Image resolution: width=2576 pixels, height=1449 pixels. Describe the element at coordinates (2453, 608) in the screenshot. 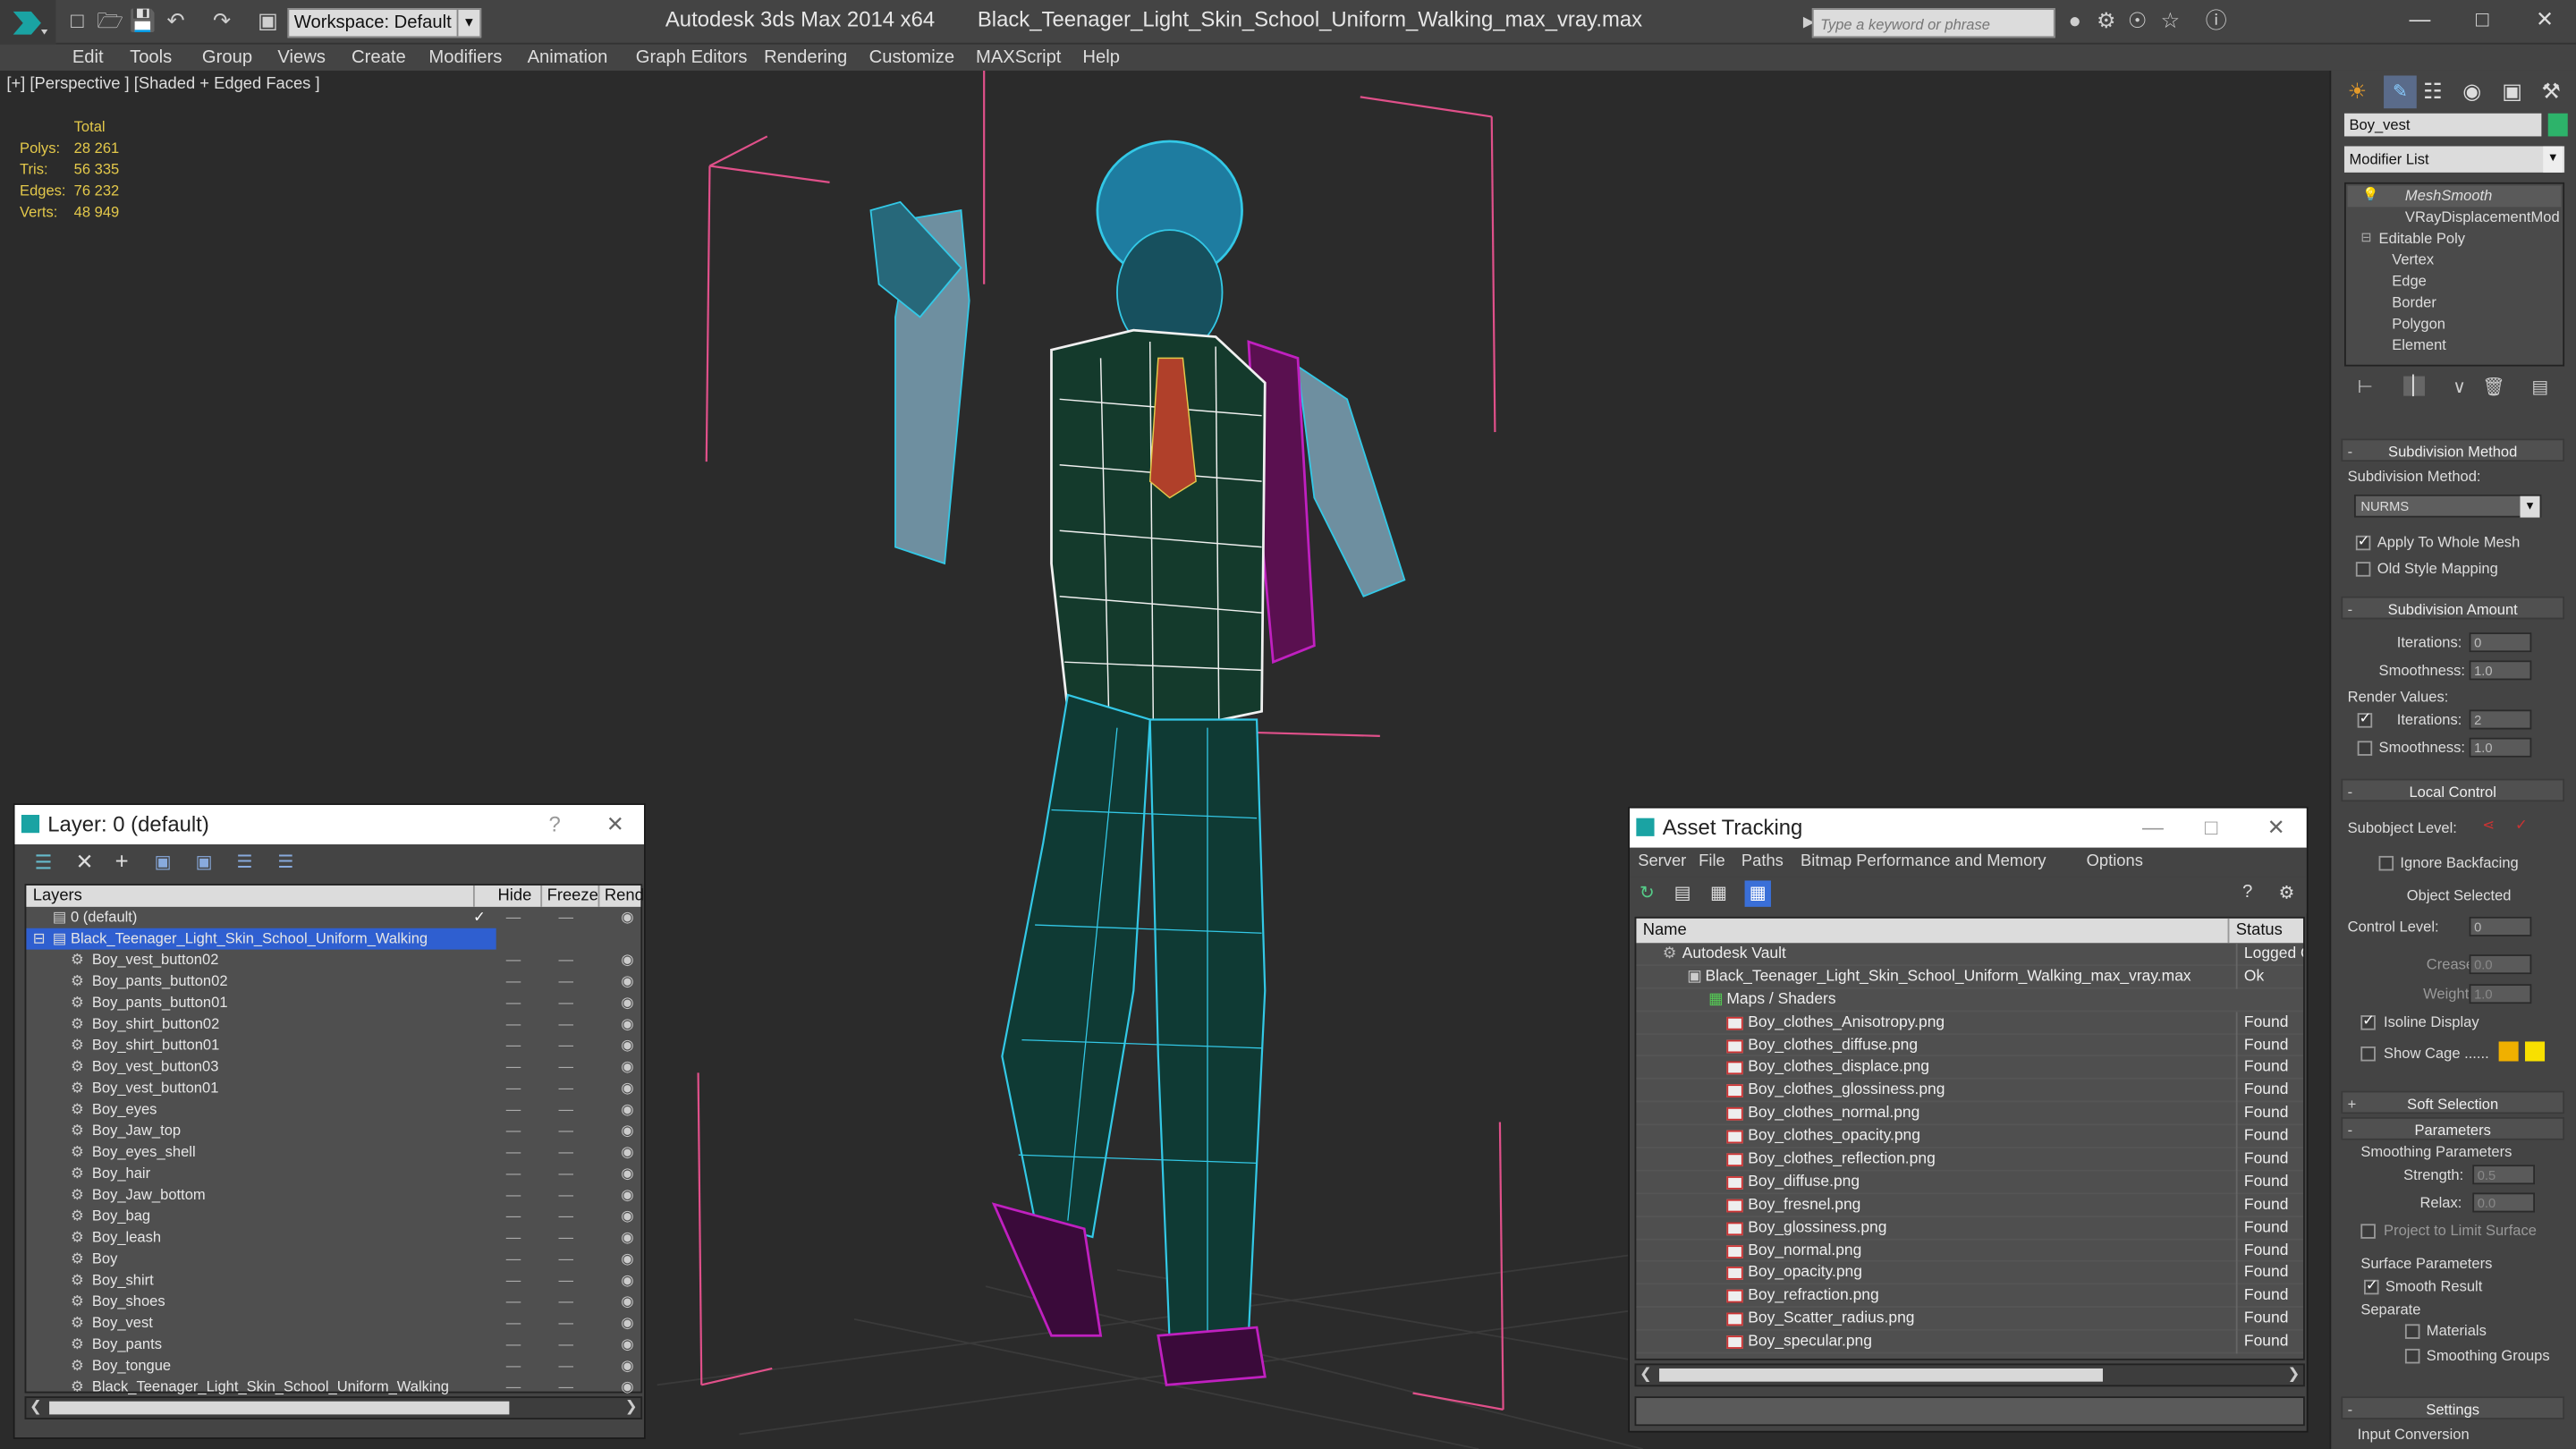

I see `rollout-subdivision-amount: - Subdivision Amount` at that location.